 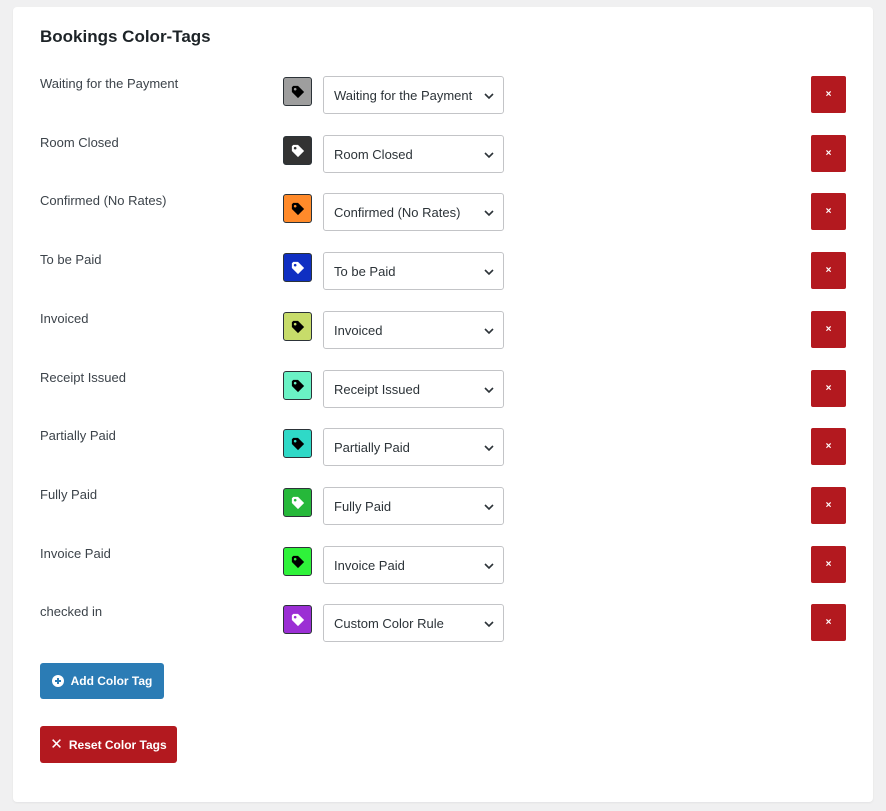 I want to click on color-tag-row: Fully Paid Fully Paid ×, so click(x=443, y=506).